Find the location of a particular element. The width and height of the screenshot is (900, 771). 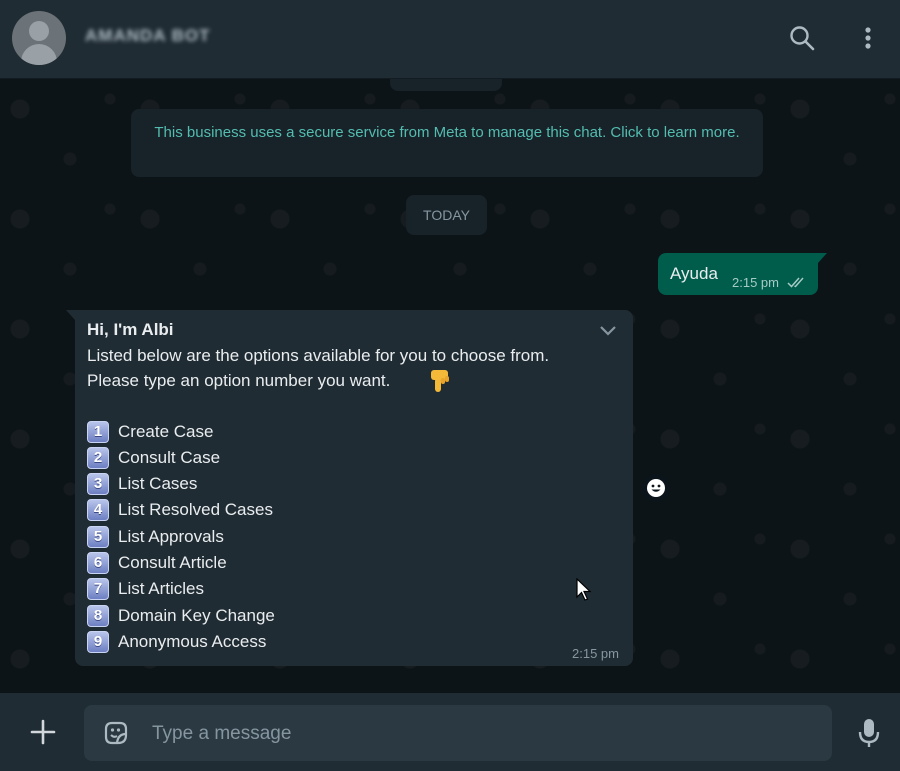

option-item: 8 Domain Key Change is located at coordinates (181, 616).